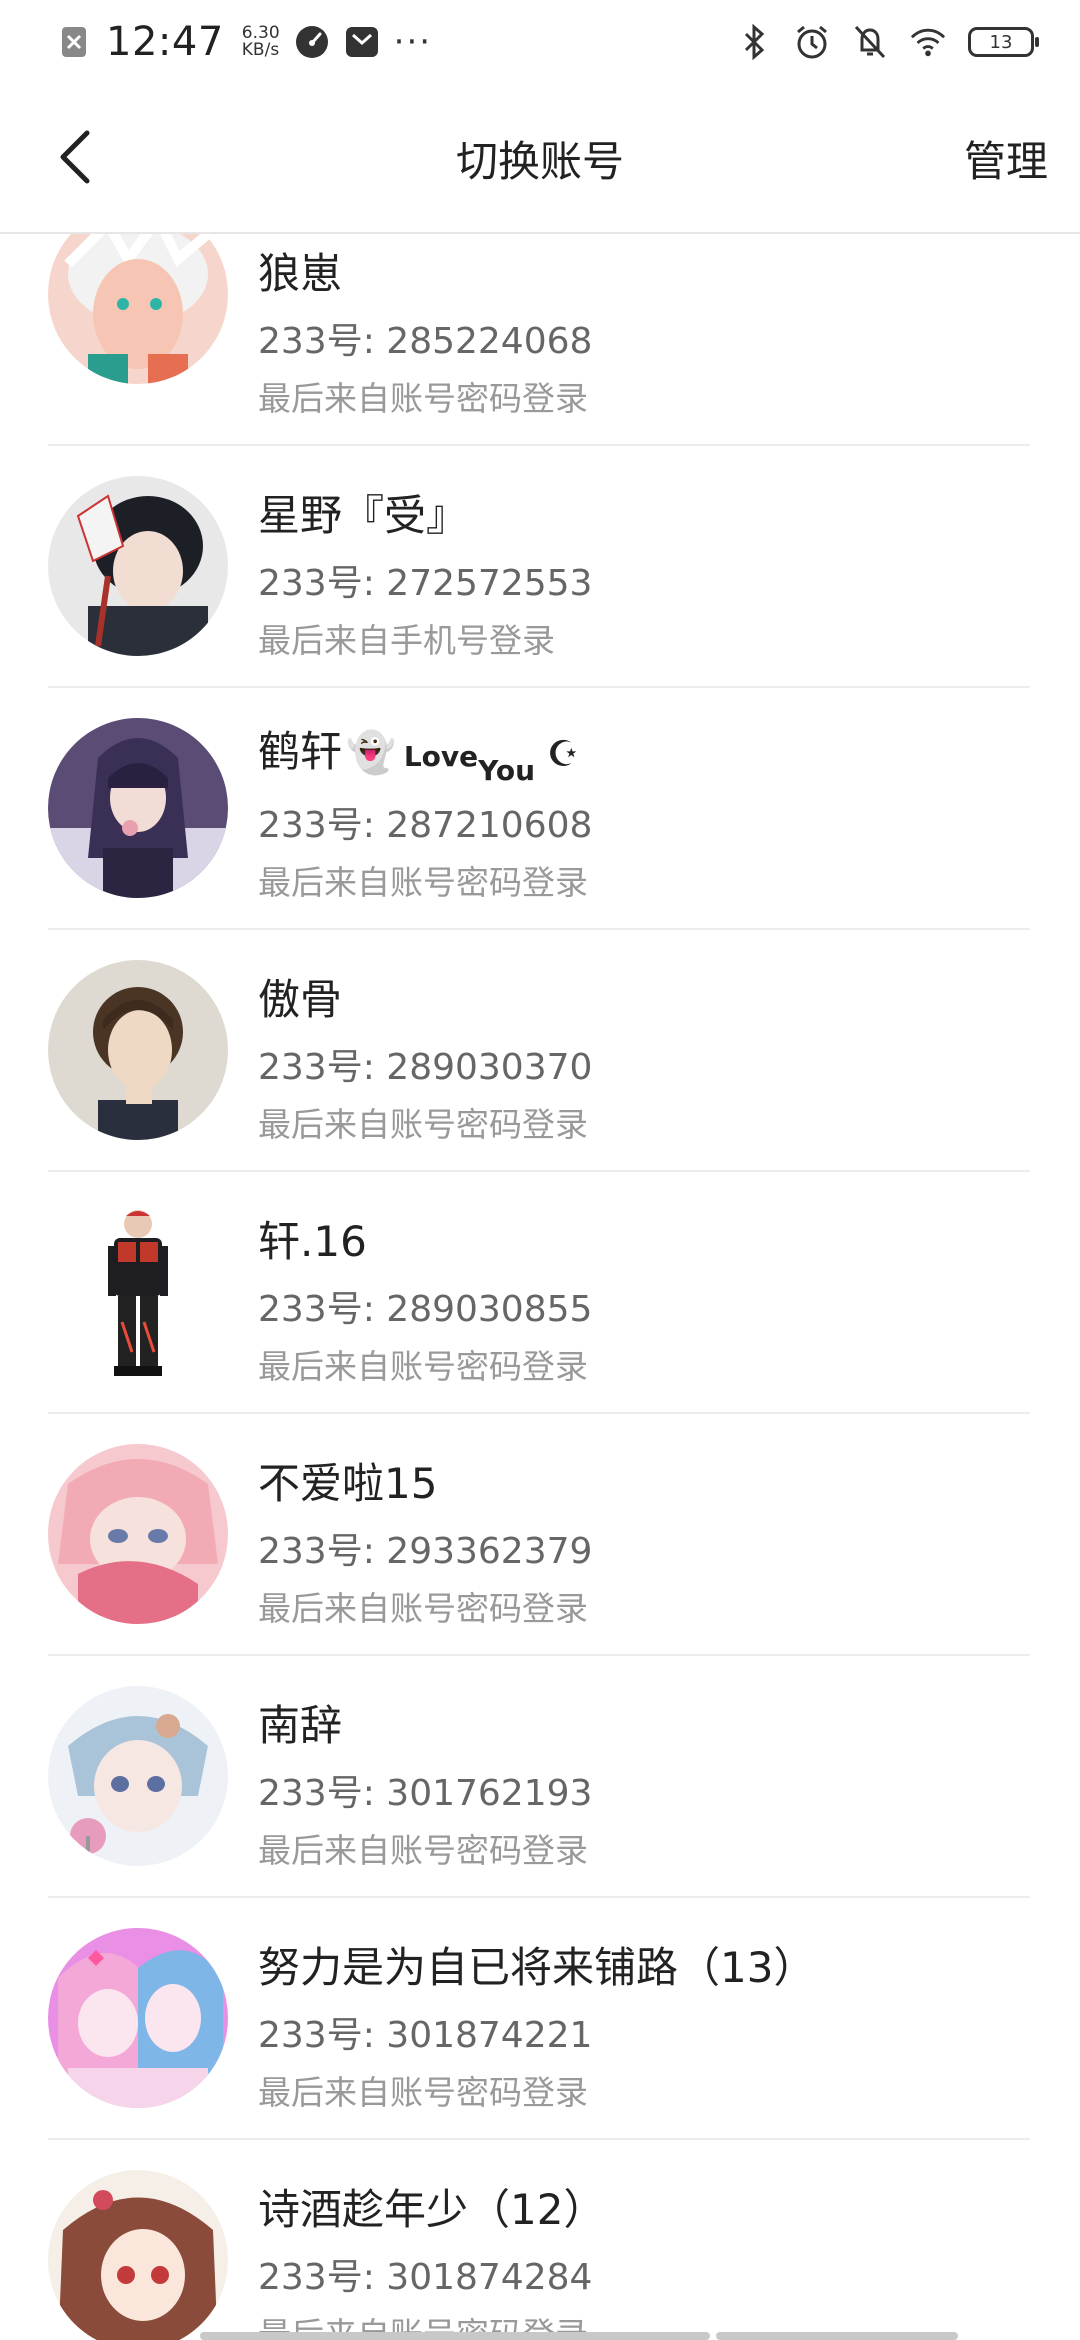 This screenshot has height=2340, width=1080. Describe the element at coordinates (539, 161) in the screenshot. I see `page-title: 切换账号` at that location.